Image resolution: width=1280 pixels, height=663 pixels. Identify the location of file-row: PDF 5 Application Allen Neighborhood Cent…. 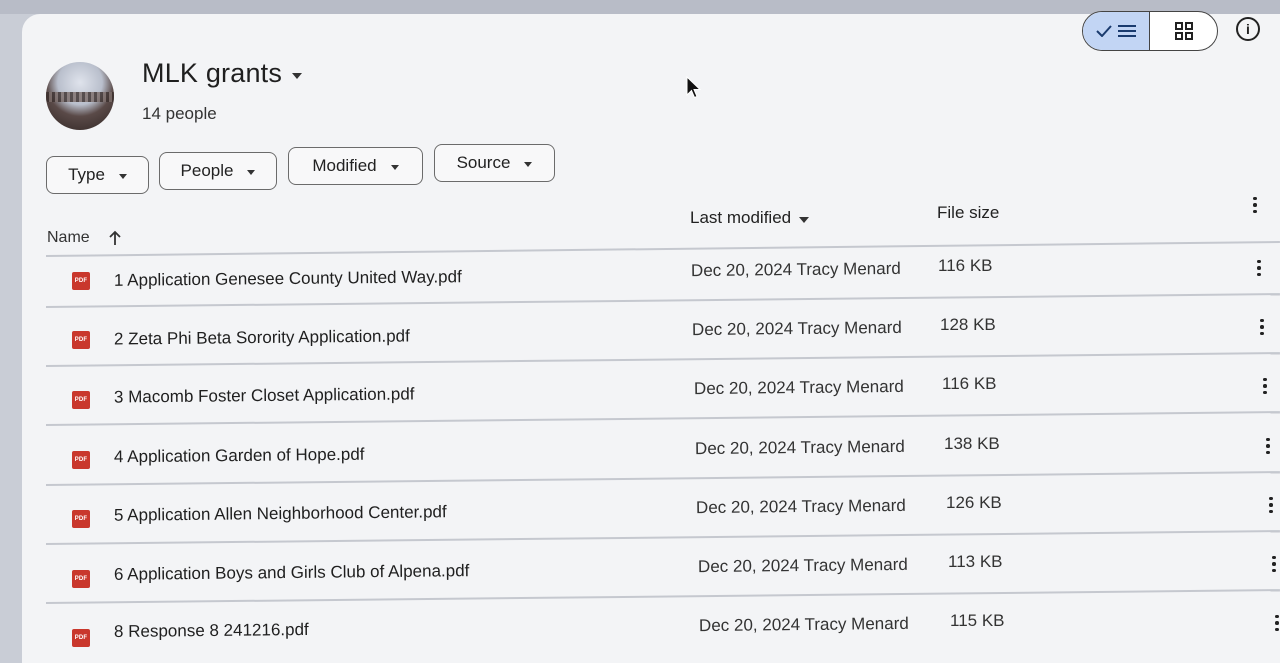
(640, 514).